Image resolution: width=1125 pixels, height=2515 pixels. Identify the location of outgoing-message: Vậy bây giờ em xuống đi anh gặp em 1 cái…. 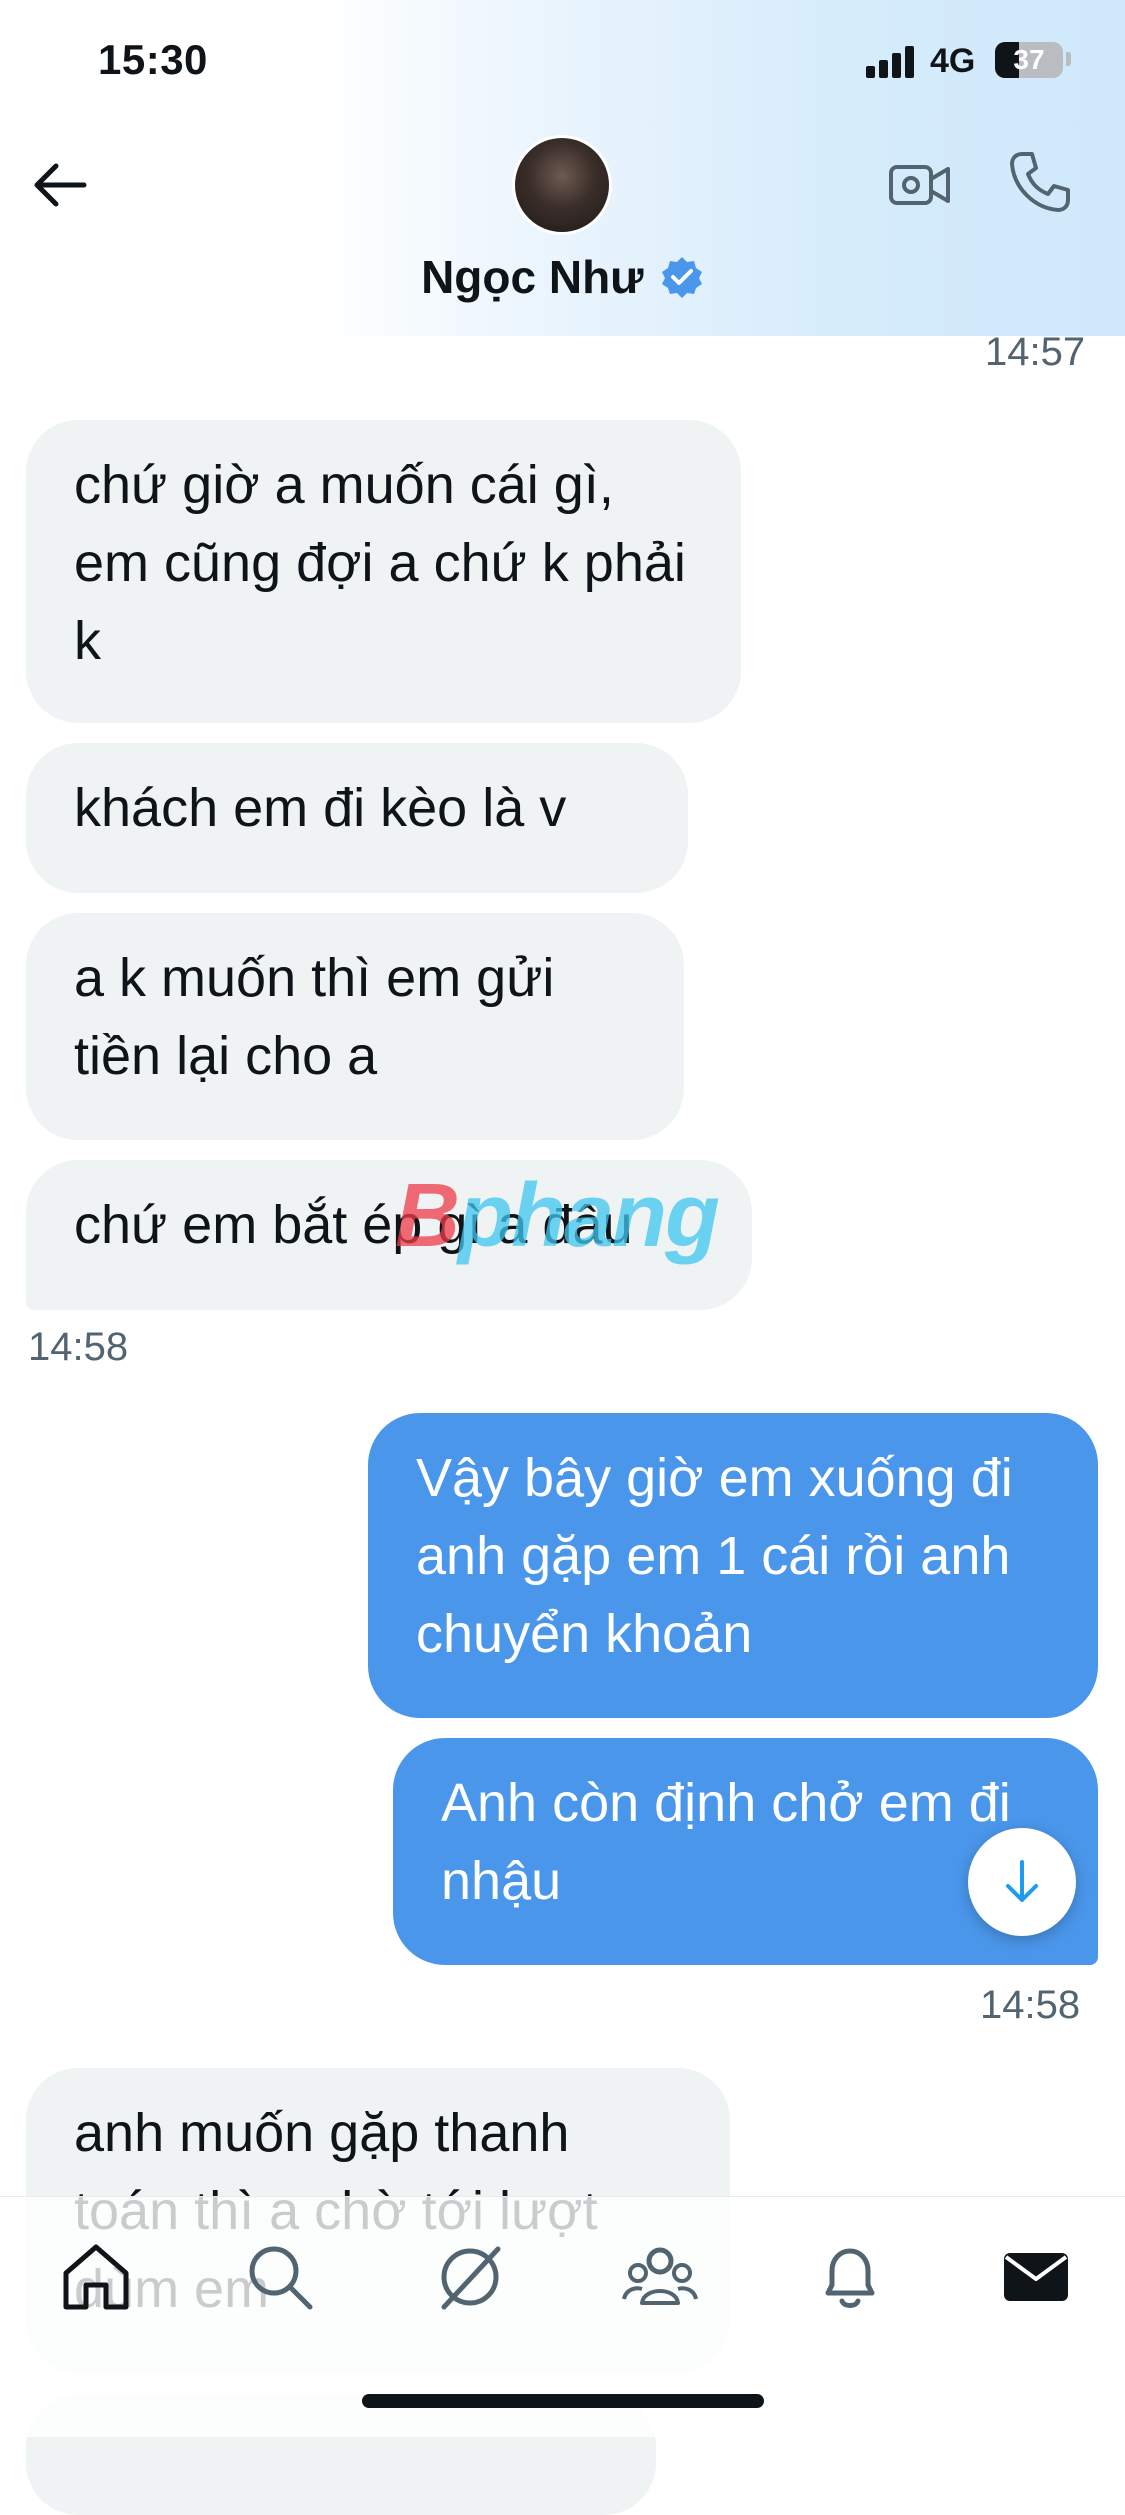
(733, 1565).